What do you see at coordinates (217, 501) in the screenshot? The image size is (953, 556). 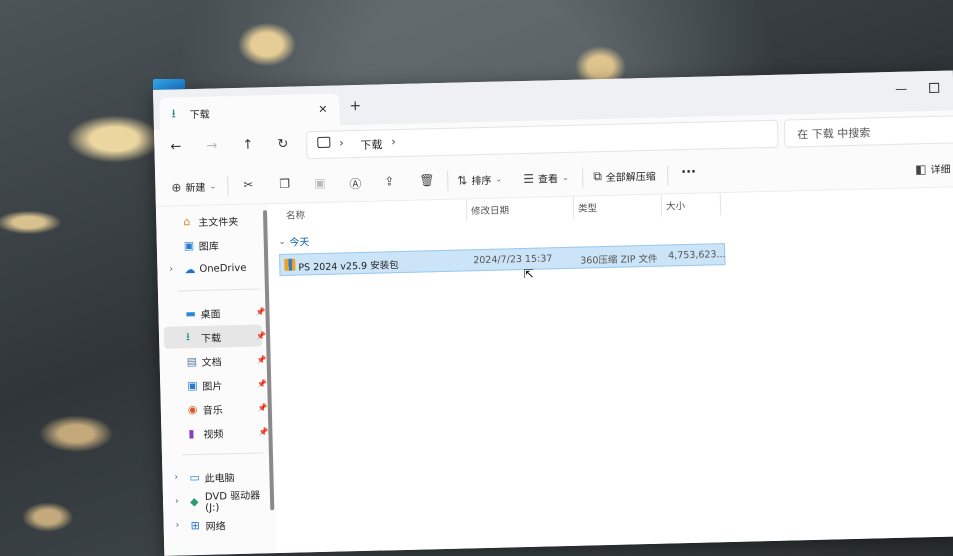 I see `sidebar-item-dvd-drive: › ◆ DVD 驱动器 (J:)` at bounding box center [217, 501].